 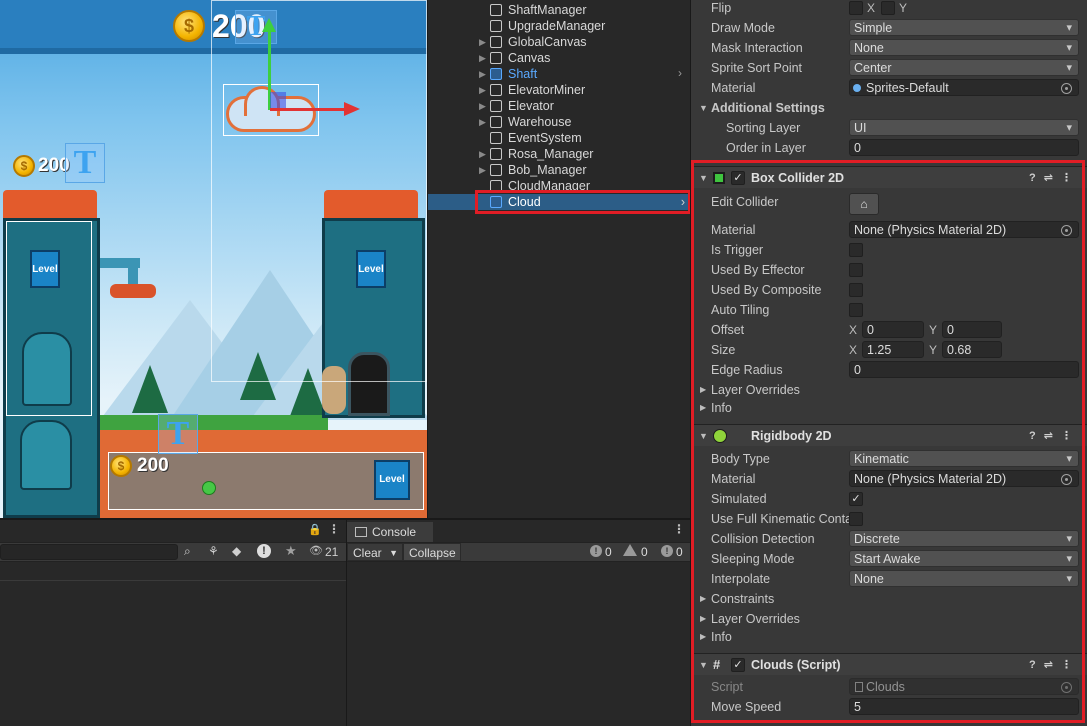 What do you see at coordinates (316, 550) in the screenshot?
I see `hidden-count-eye-icon: 👁` at bounding box center [316, 550].